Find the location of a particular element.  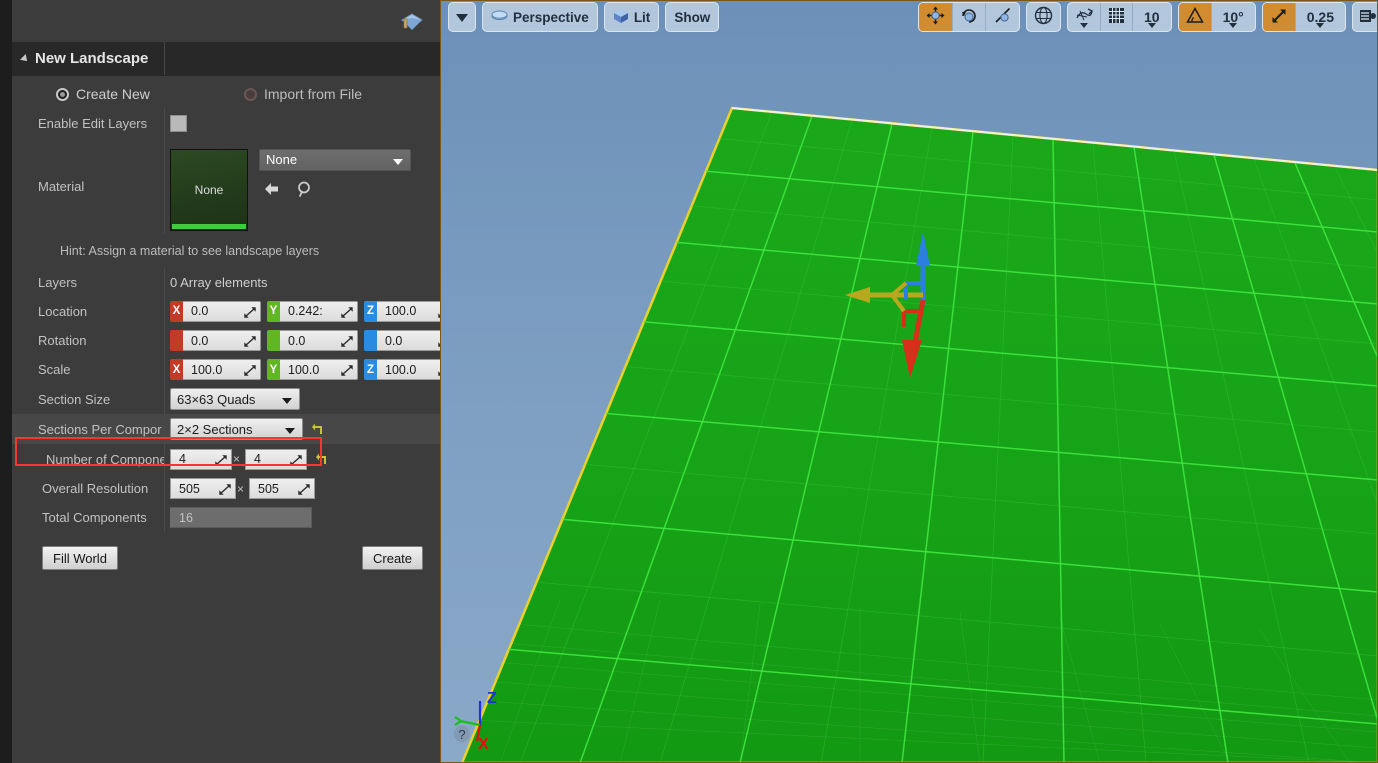

row-layers: Layers 0 Array elements is located at coordinates (226, 282).